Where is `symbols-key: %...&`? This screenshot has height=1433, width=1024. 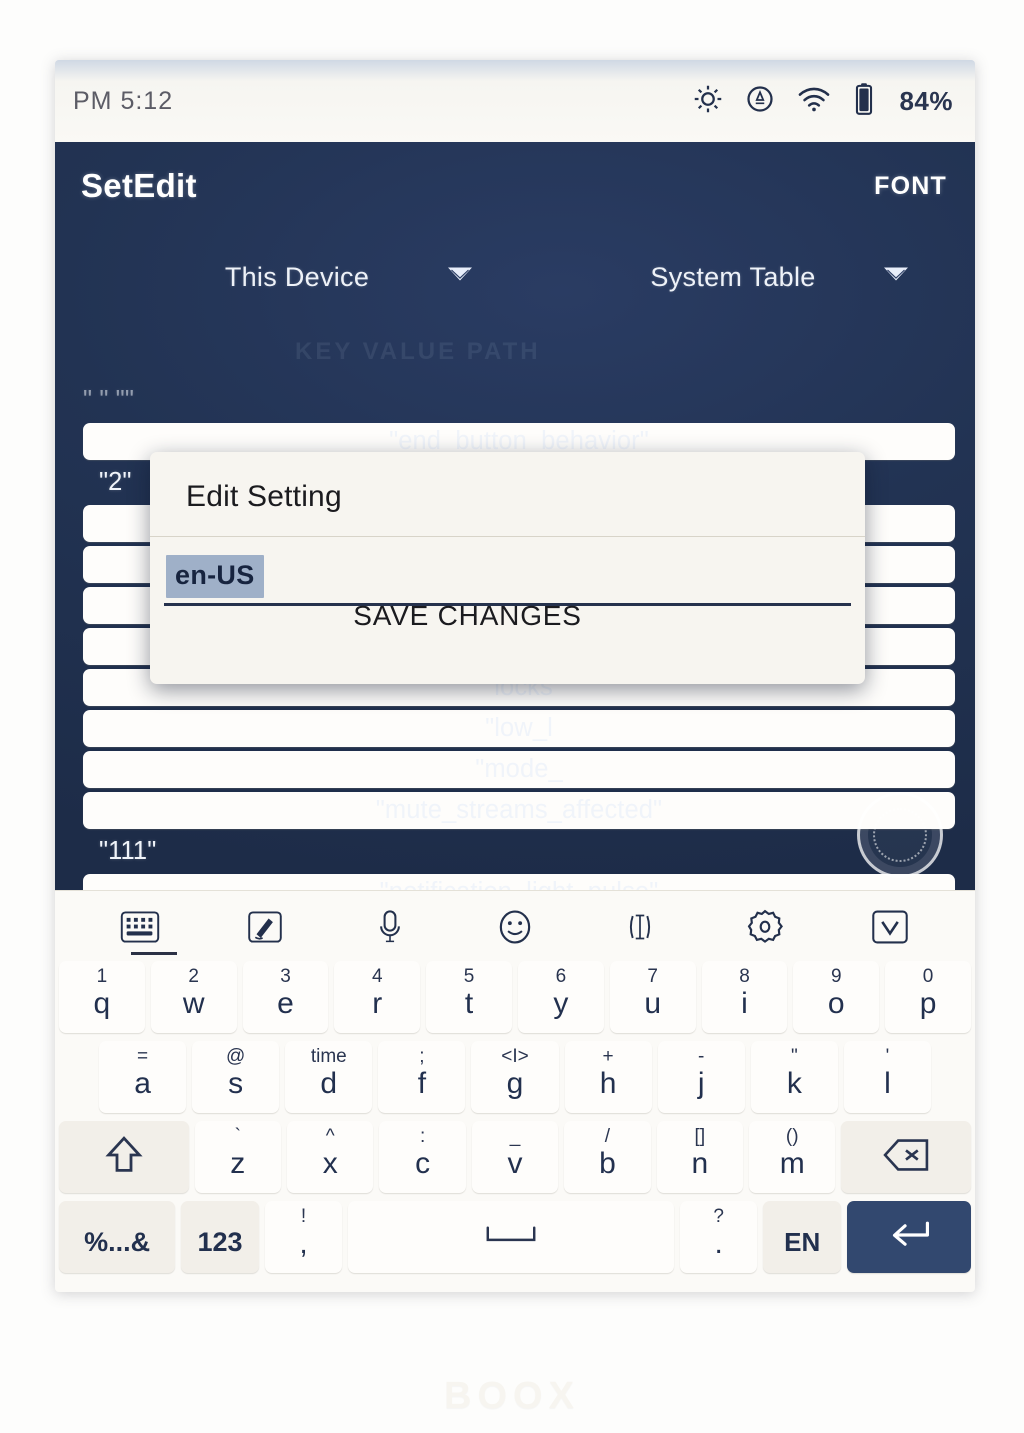 symbols-key: %...& is located at coordinates (117, 1237).